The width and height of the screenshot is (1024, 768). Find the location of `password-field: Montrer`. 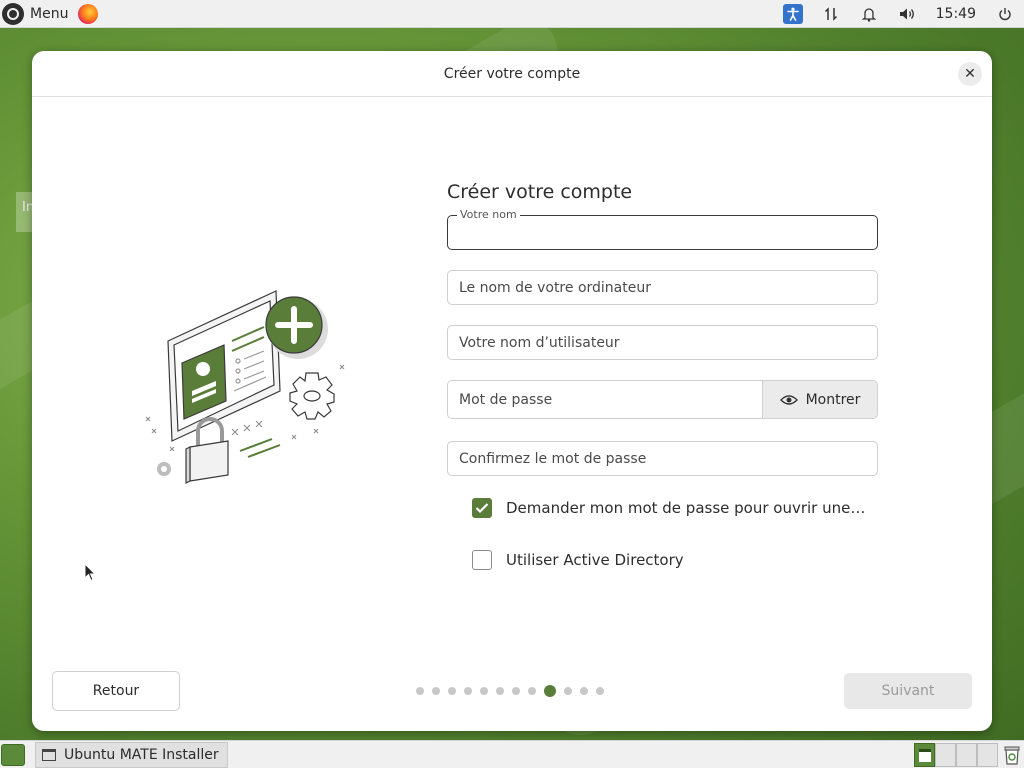

password-field: Montrer is located at coordinates (662, 399).